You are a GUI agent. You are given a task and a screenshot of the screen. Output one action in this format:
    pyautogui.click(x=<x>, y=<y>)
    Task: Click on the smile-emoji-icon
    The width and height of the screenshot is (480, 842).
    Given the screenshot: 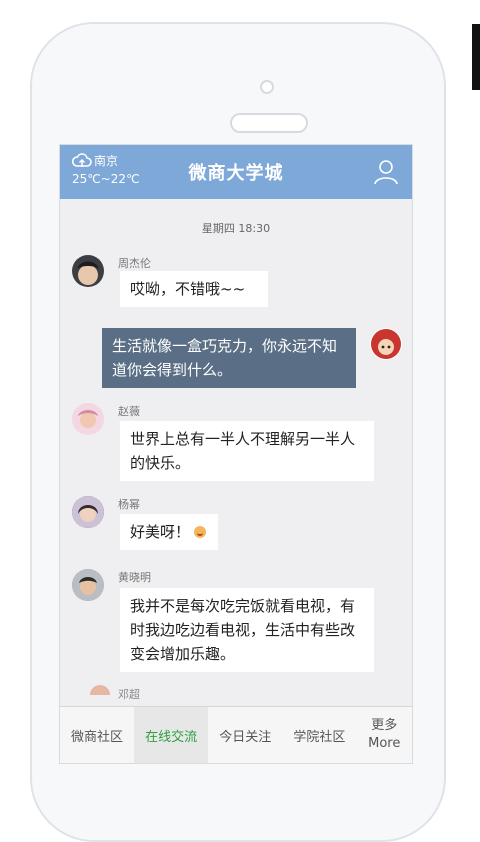 What is the action you would take?
    pyautogui.click(x=200, y=532)
    